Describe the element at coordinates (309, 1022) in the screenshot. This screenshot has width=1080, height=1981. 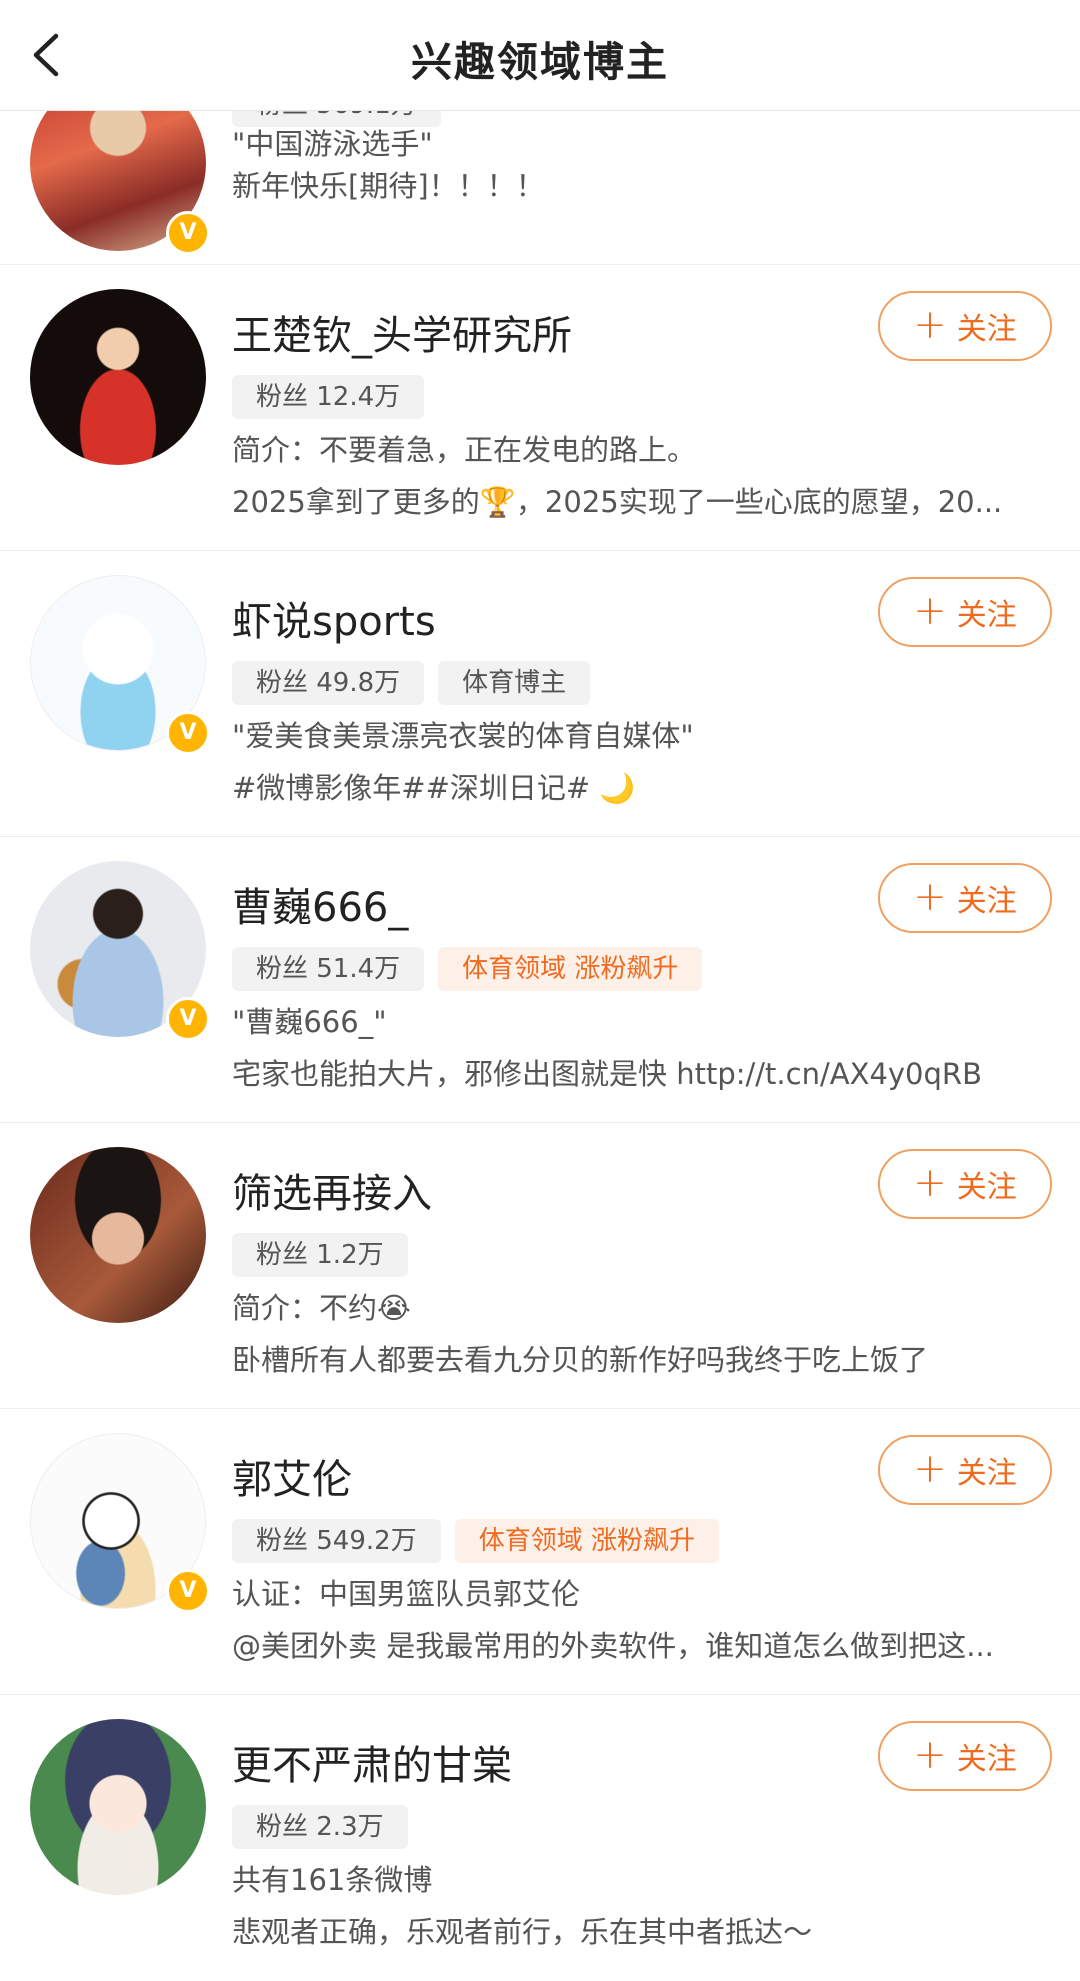
I see `bio-text: "曹巍666_"` at that location.